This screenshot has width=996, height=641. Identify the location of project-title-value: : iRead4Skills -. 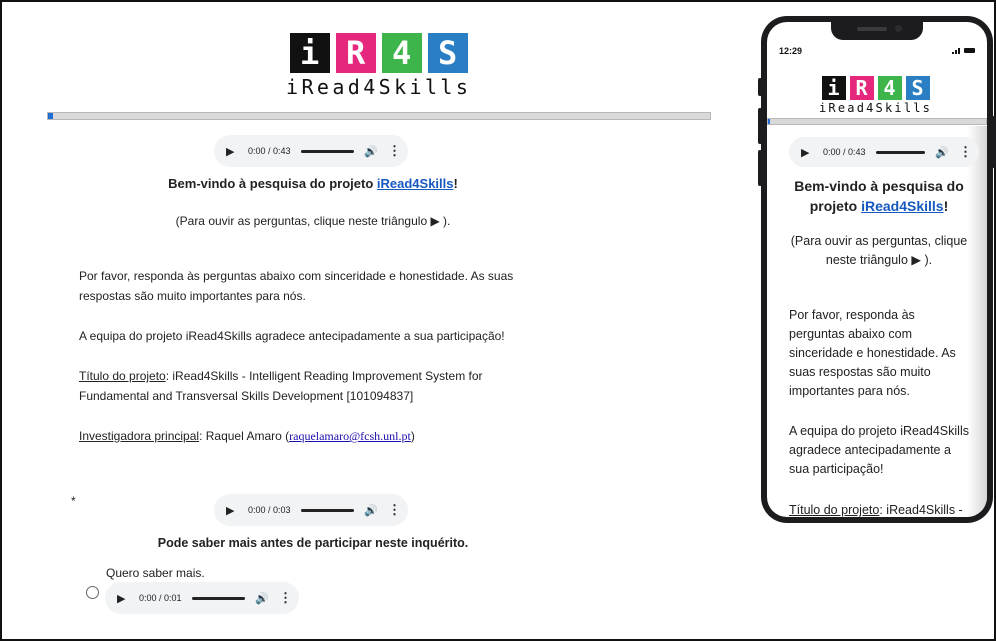
(921, 510).